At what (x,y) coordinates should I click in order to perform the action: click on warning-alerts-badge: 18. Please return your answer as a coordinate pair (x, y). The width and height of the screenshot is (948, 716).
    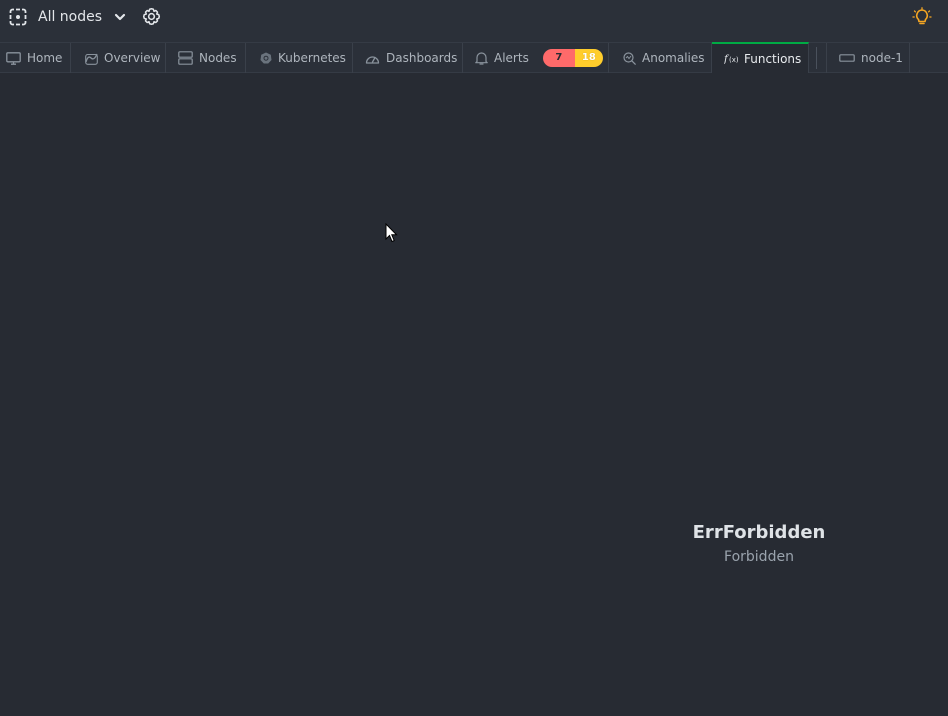
    Looking at the image, I should click on (588, 58).